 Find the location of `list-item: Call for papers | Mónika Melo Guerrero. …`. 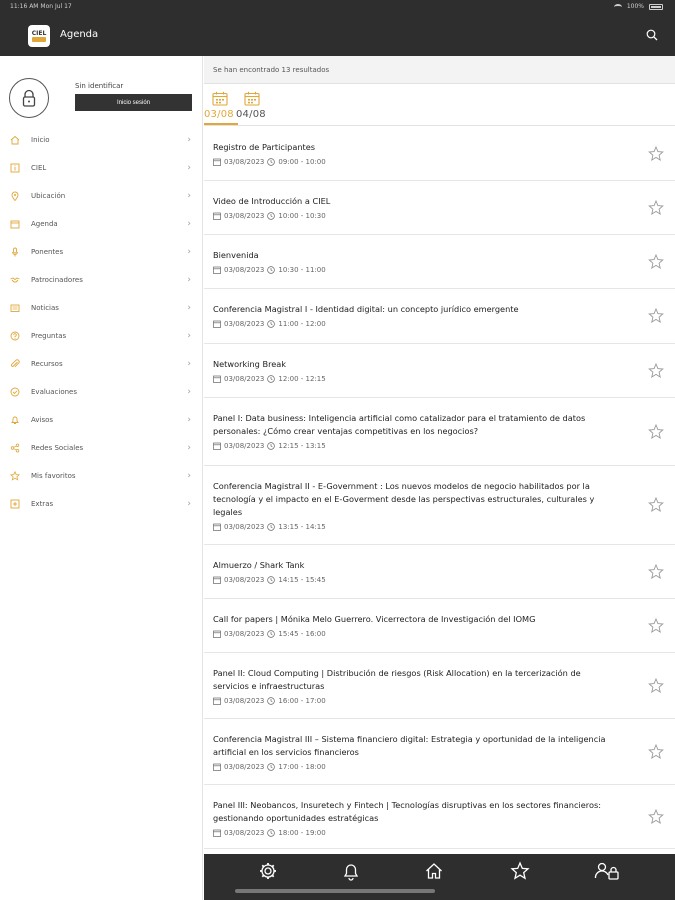

list-item: Call for papers | Mónika Melo Guerrero. … is located at coordinates (439, 626).